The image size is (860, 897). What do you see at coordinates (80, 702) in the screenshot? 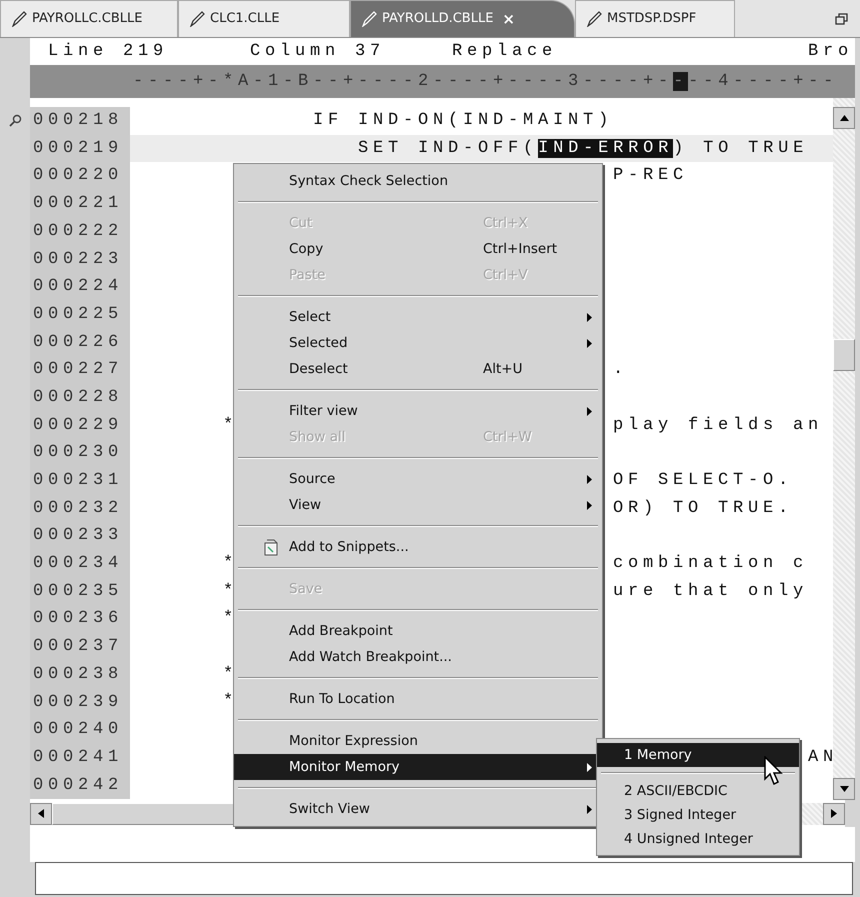
I see `line-number: 000239` at bounding box center [80, 702].